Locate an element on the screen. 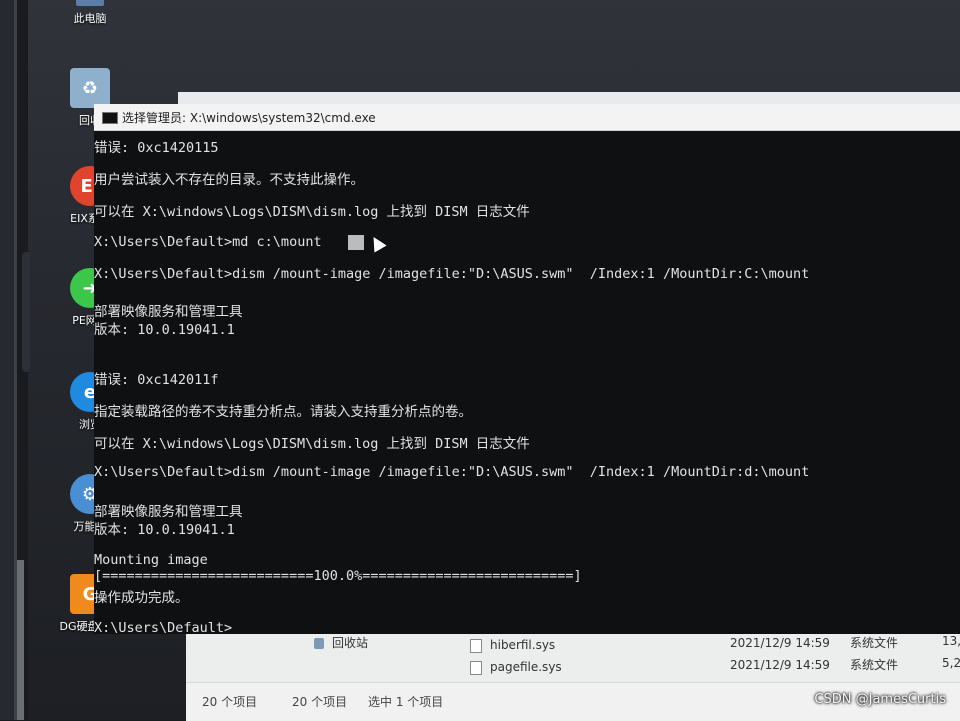 Image resolution: width=960 pixels, height=721 pixels. file-name: hiberfil.sys is located at coordinates (523, 645).